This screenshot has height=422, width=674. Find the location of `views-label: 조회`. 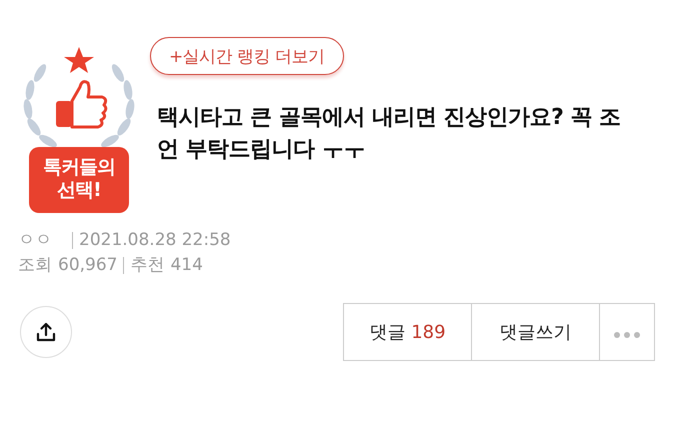

views-label: 조회 is located at coordinates (35, 265).